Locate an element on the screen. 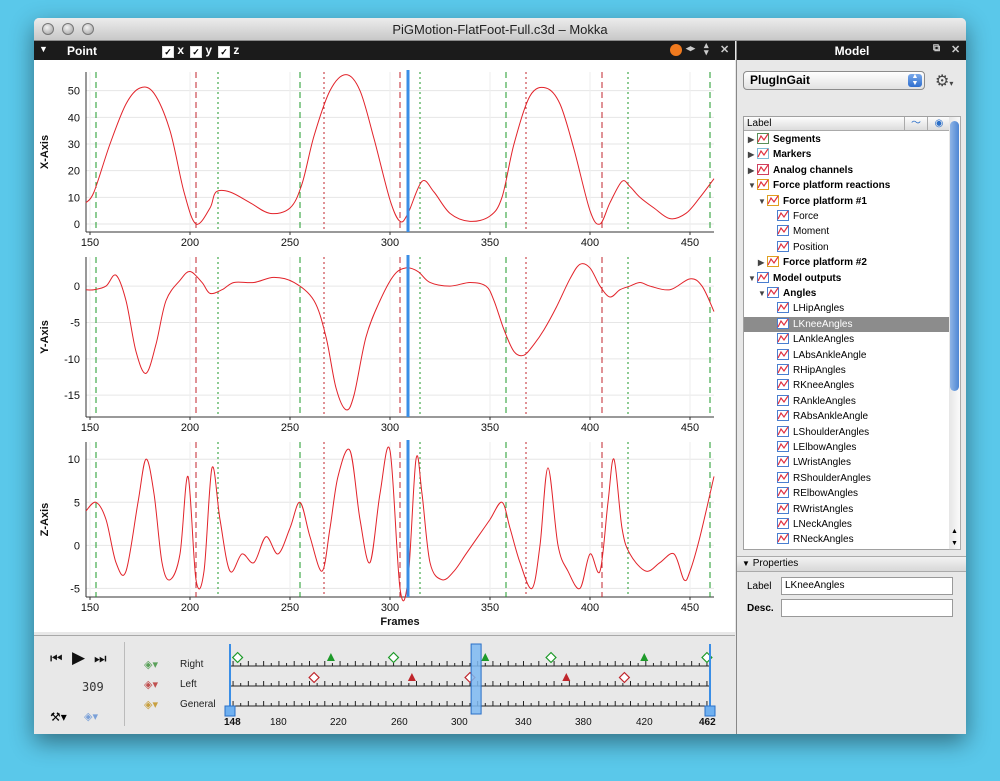 The image size is (1000, 781). tree-item-label: LHipAngles is located at coordinates (819, 309).